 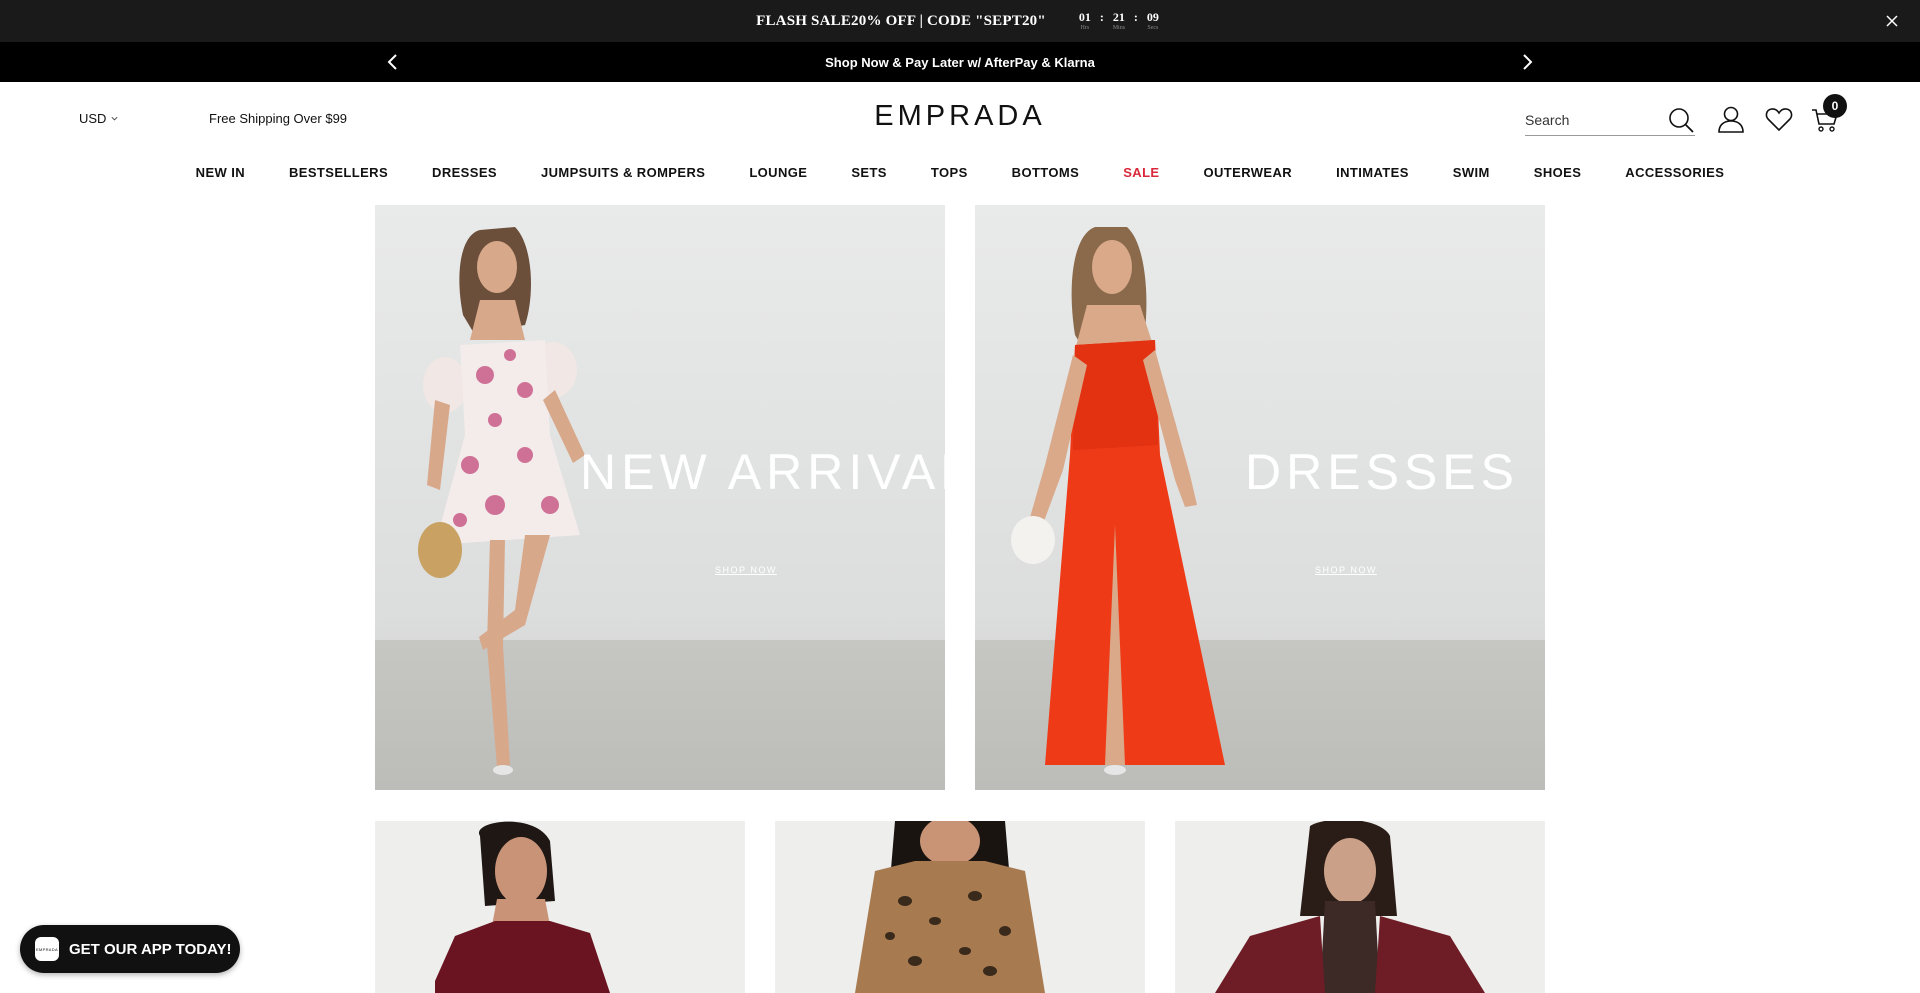 What do you see at coordinates (150, 949) in the screenshot?
I see `get-app-label: GET OUR APP TODAY!` at bounding box center [150, 949].